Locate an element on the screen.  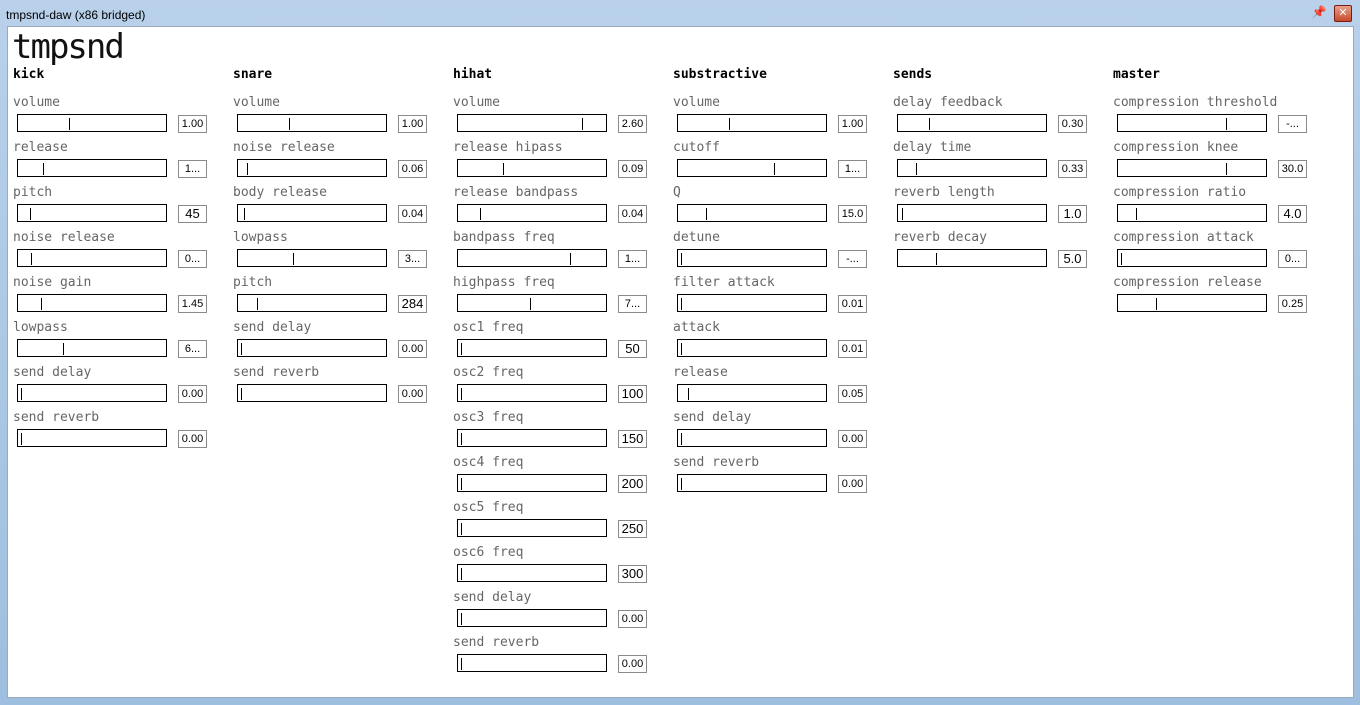
osc2-freq-slider is located at coordinates (532, 393).